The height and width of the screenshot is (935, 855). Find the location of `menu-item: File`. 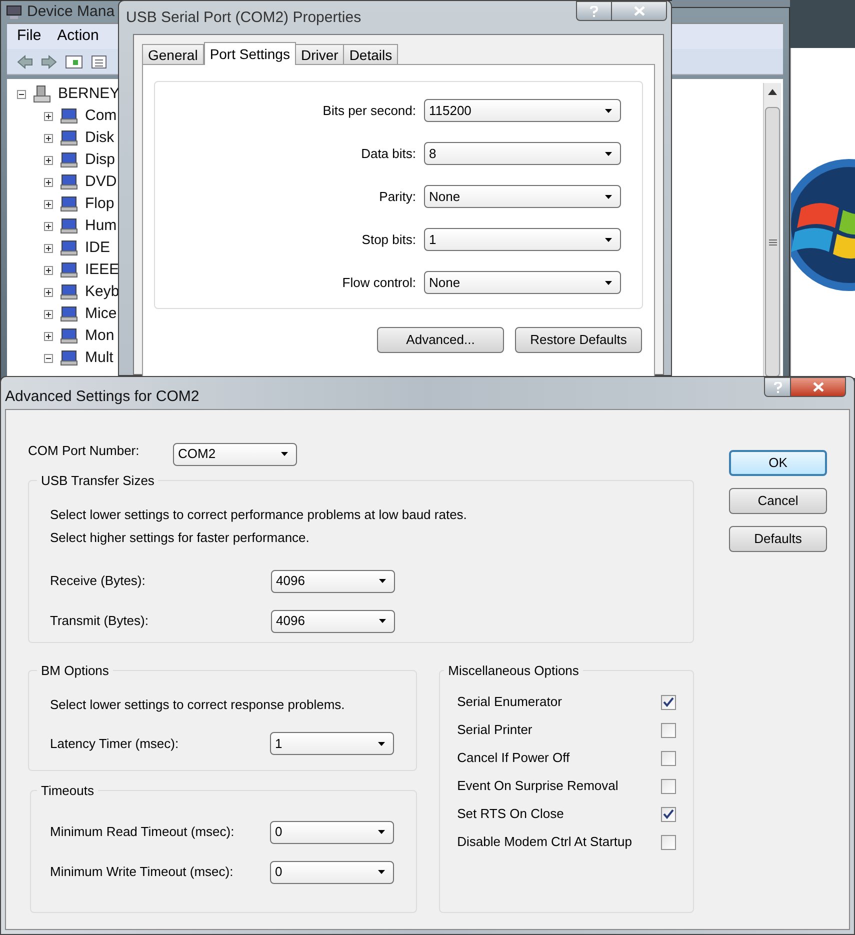

menu-item: File is located at coordinates (29, 36).